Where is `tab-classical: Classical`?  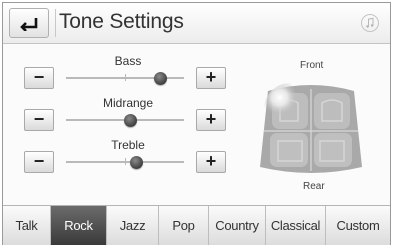 tab-classical: Classical is located at coordinates (296, 225).